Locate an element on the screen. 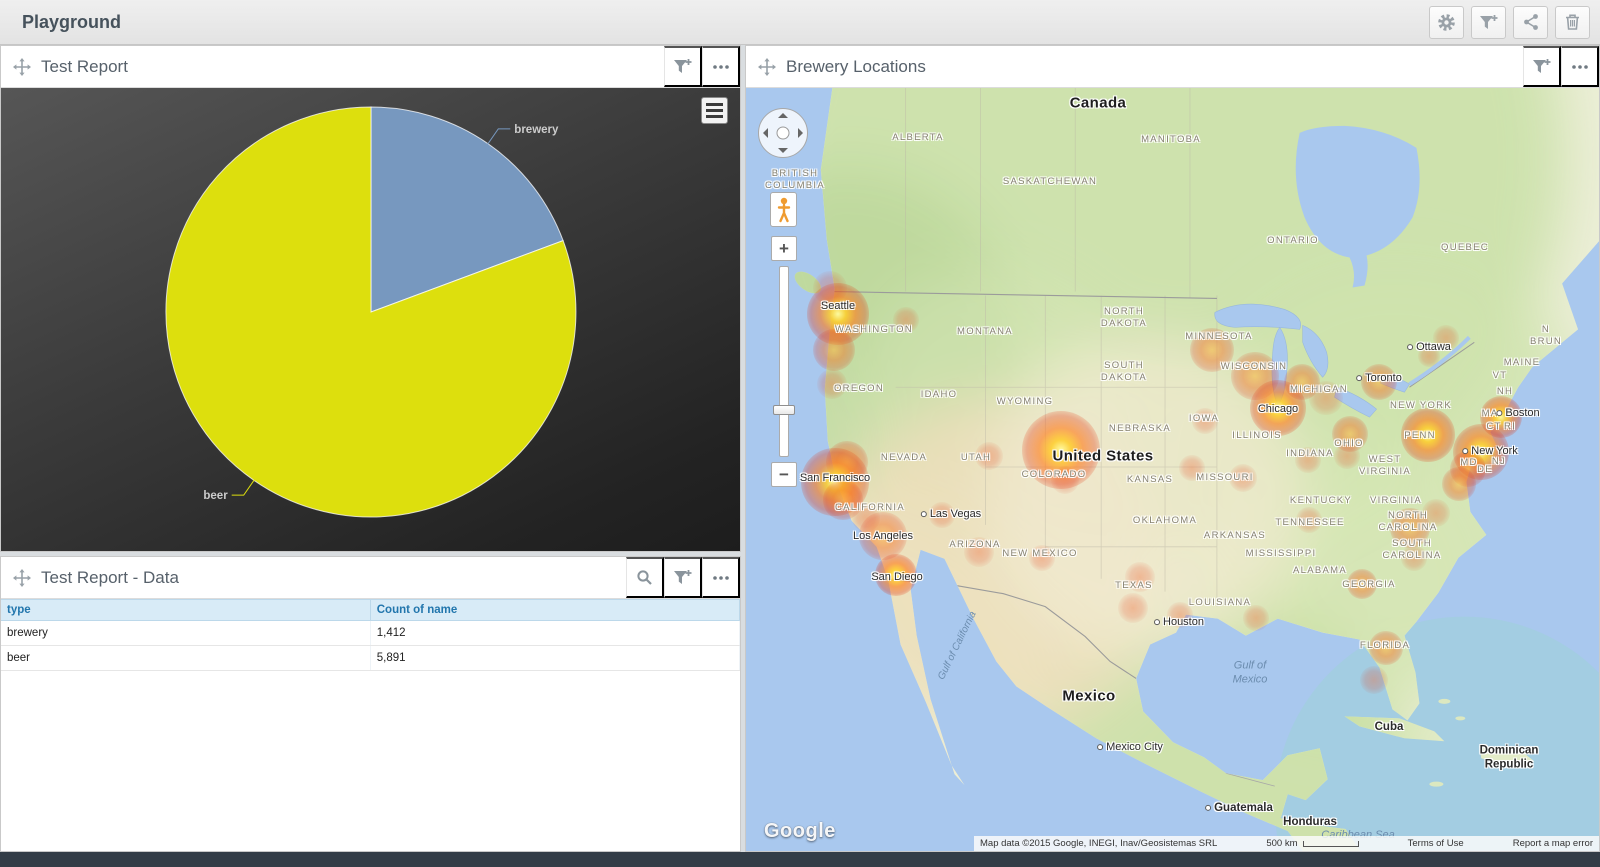 This screenshot has height=867, width=1600. map-pan-control is located at coordinates (783, 133).